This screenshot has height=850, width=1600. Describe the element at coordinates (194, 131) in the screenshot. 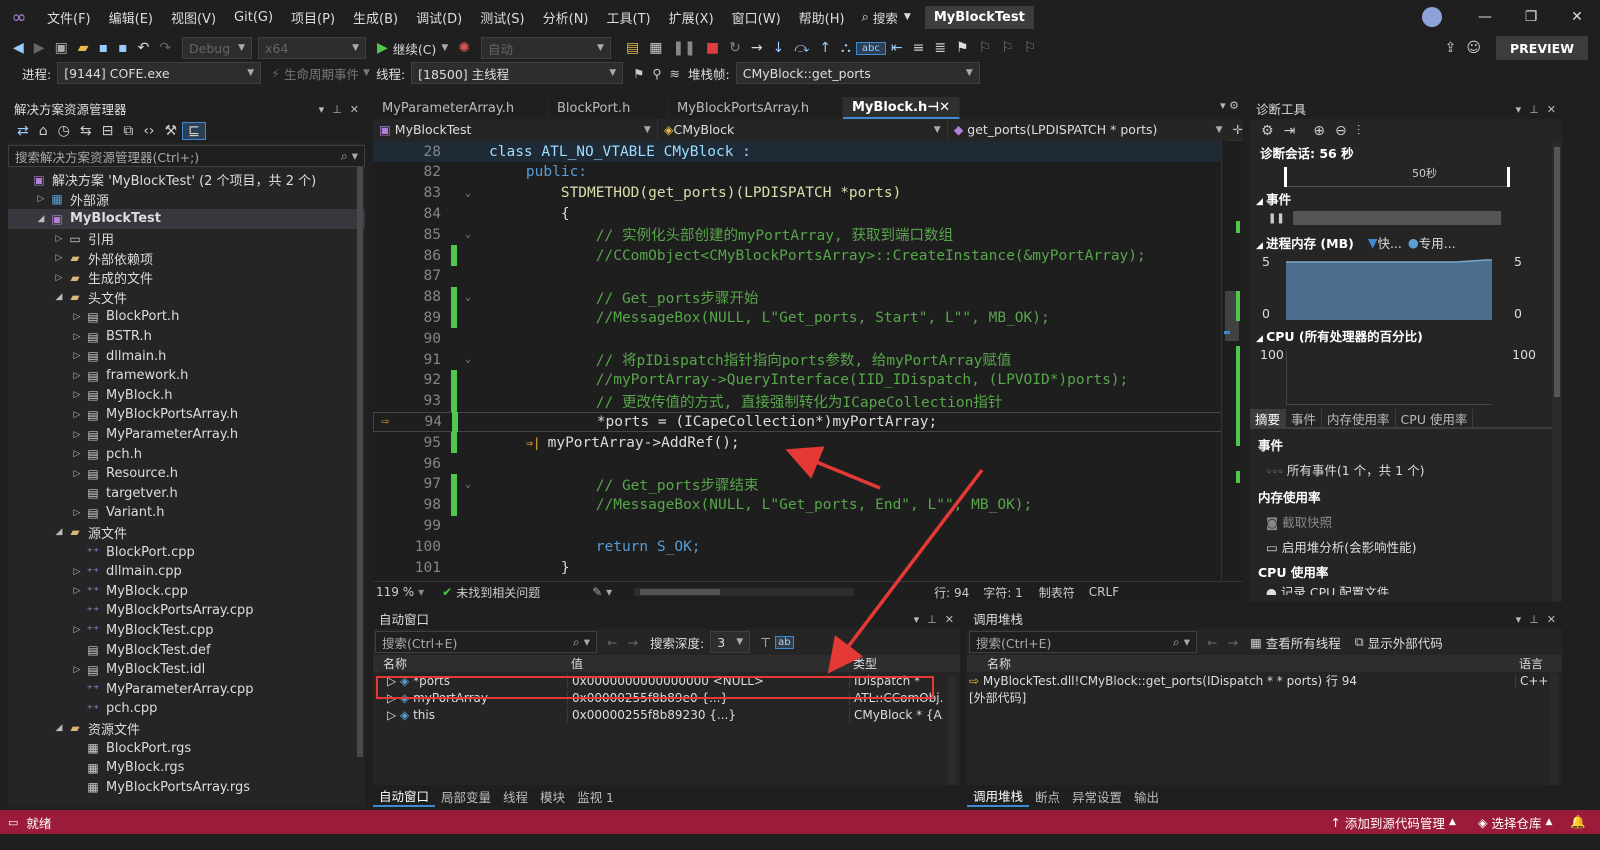

I see `preview-selected-icon: ⊑` at that location.